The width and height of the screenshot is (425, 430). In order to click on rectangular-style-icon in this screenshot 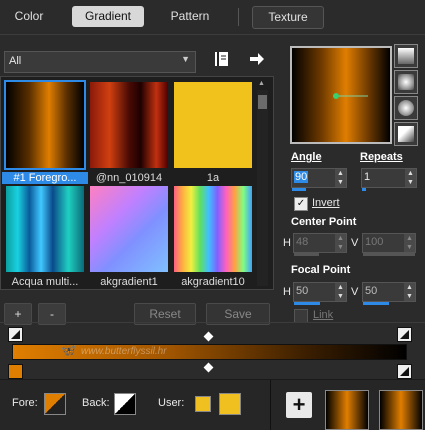, I will do `click(406, 82)`.